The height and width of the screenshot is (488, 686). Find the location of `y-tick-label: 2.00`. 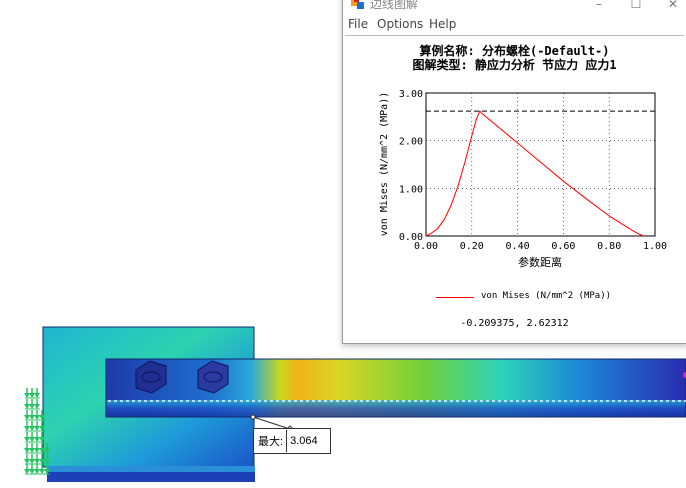

y-tick-label: 2.00 is located at coordinates (411, 142).